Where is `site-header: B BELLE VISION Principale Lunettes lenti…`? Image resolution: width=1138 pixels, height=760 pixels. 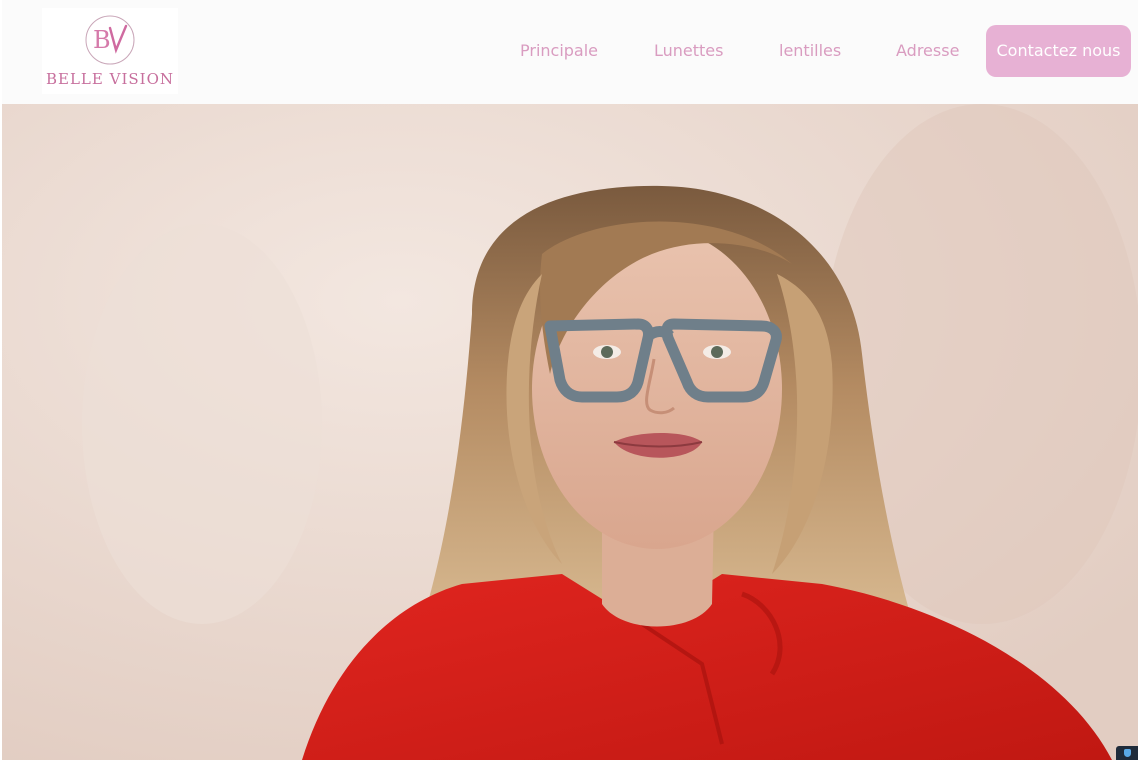
site-header: B BELLE VISION Principale Lunettes lenti… is located at coordinates (570, 52).